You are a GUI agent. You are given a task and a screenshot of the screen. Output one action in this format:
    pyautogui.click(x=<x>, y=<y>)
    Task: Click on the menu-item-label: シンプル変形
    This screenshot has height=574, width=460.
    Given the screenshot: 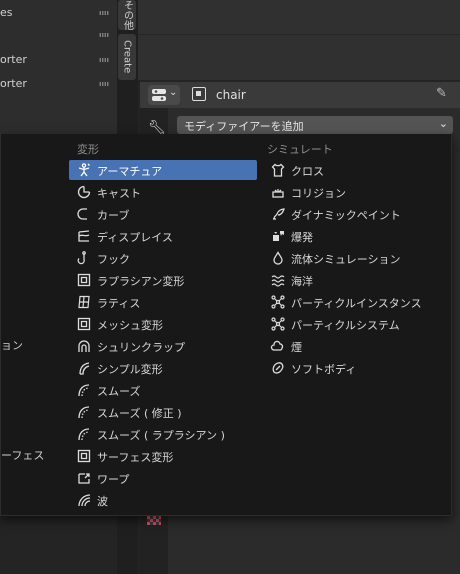 What is the action you would take?
    pyautogui.click(x=130, y=369)
    